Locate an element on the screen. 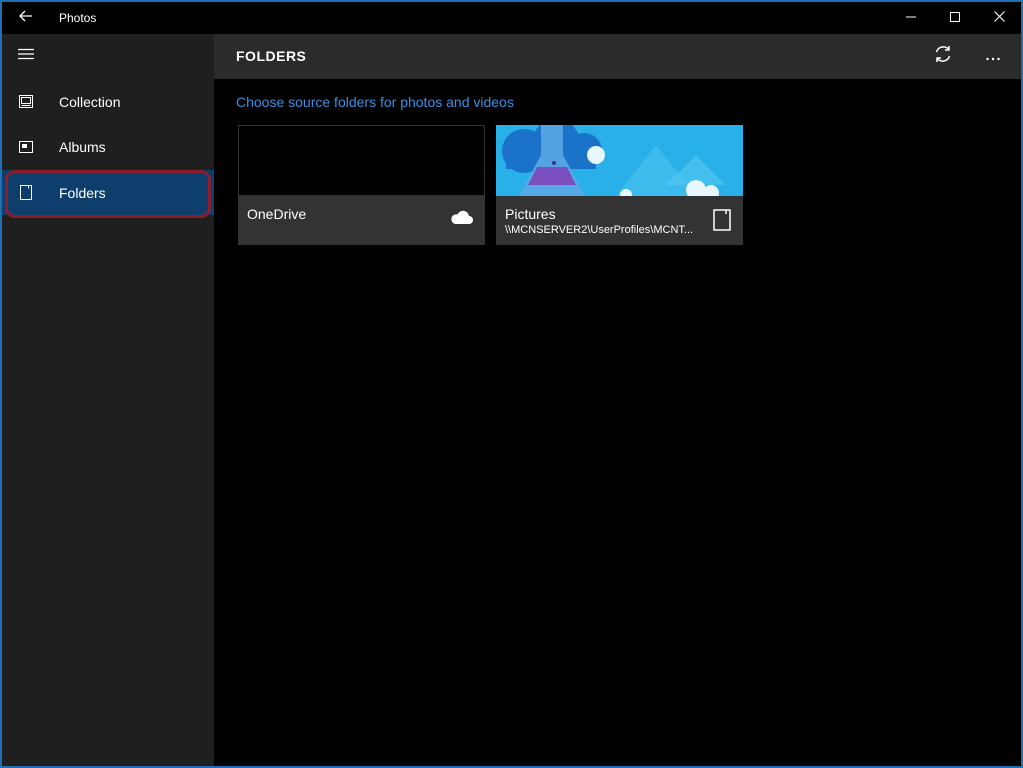 This screenshot has width=1023, height=768. sidebar-item-label: Folders is located at coordinates (82, 192).